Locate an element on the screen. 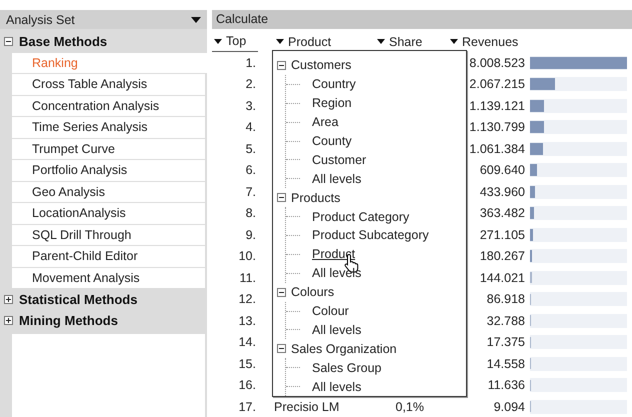 The image size is (632, 417). rank-cell: 9. is located at coordinates (251, 235).